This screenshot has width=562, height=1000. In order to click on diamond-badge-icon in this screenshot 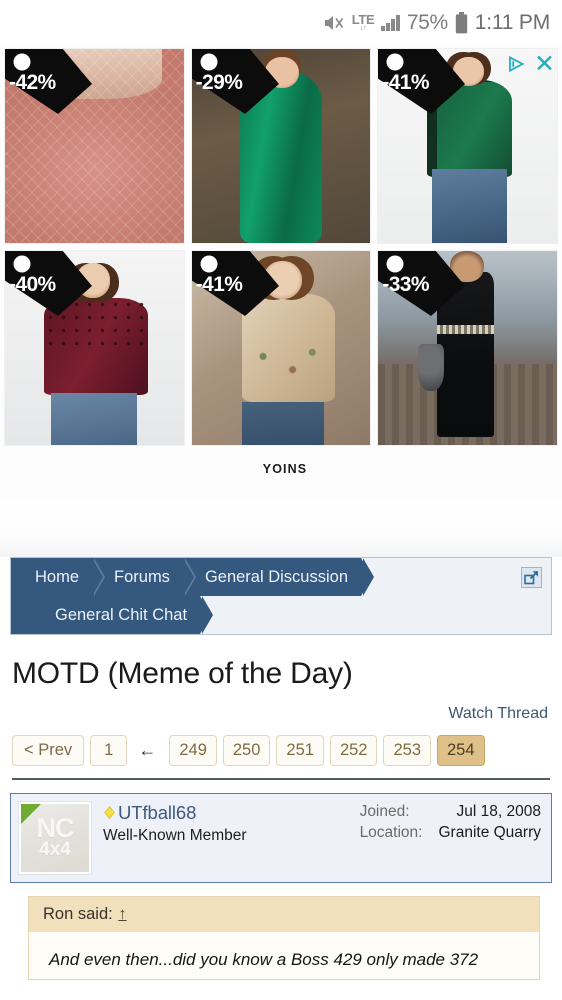, I will do `click(109, 812)`.